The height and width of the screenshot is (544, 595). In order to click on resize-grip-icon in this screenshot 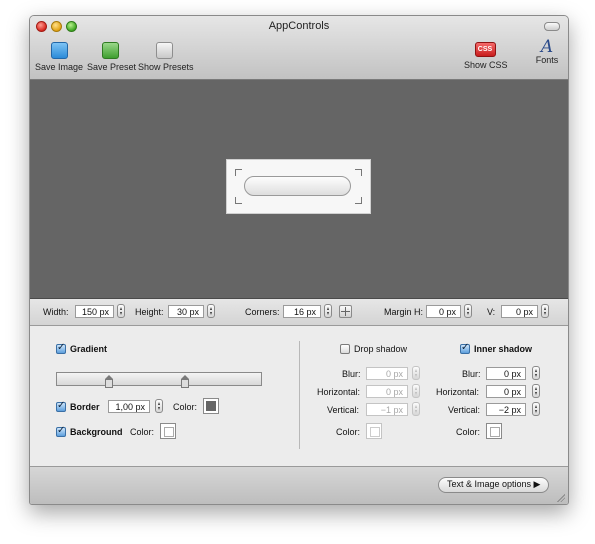, I will do `click(561, 498)`.